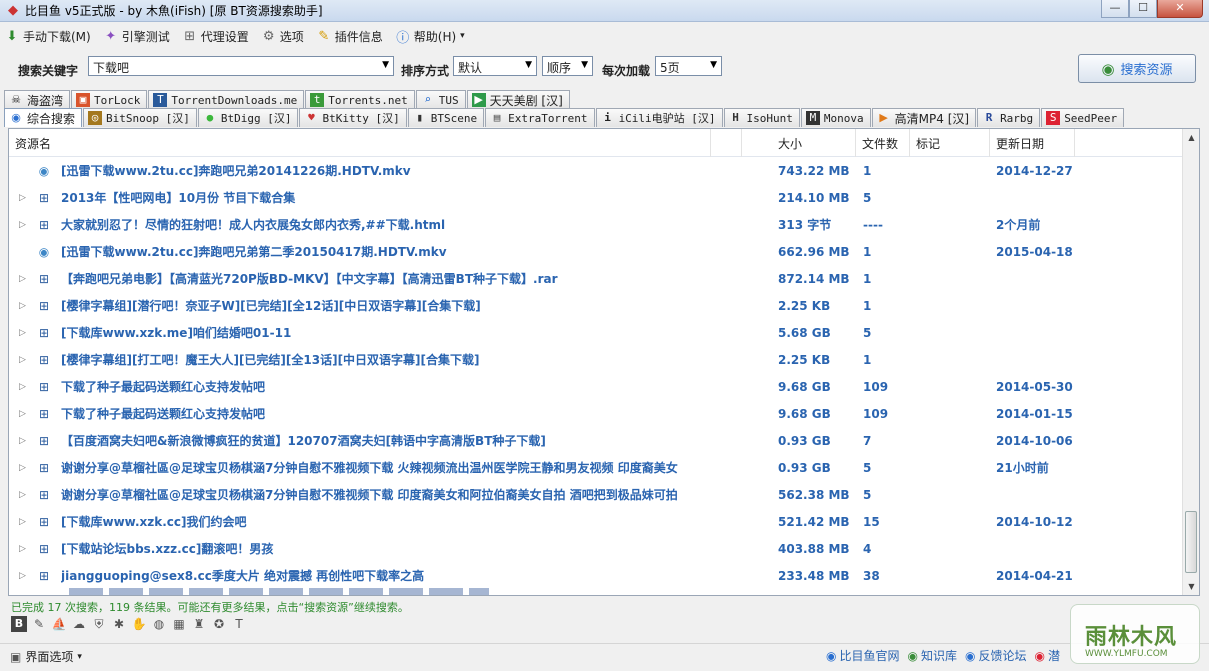 The image size is (1209, 671). I want to click on column-header-files: 文件数, so click(883, 143).